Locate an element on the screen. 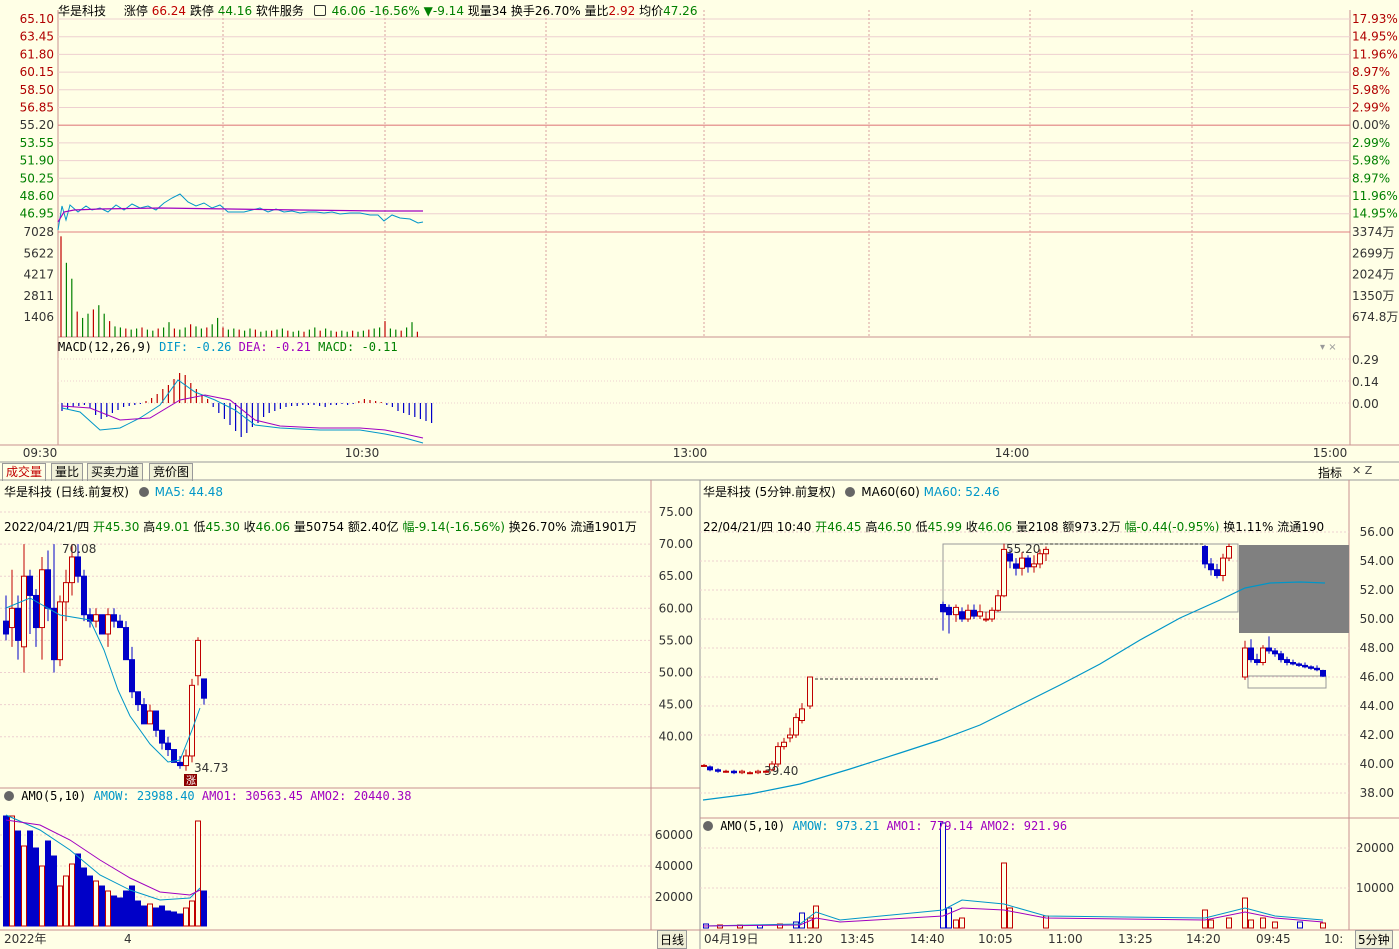  daily-amo2: AMO2: 20440.38 is located at coordinates (361, 796).